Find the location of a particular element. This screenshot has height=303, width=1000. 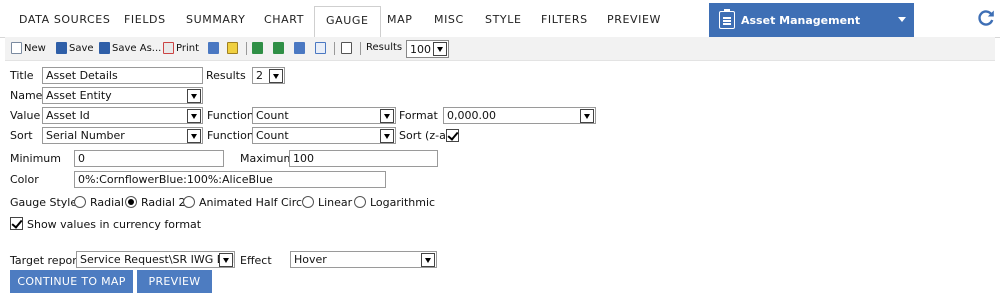

mail-icon is located at coordinates (346, 48).